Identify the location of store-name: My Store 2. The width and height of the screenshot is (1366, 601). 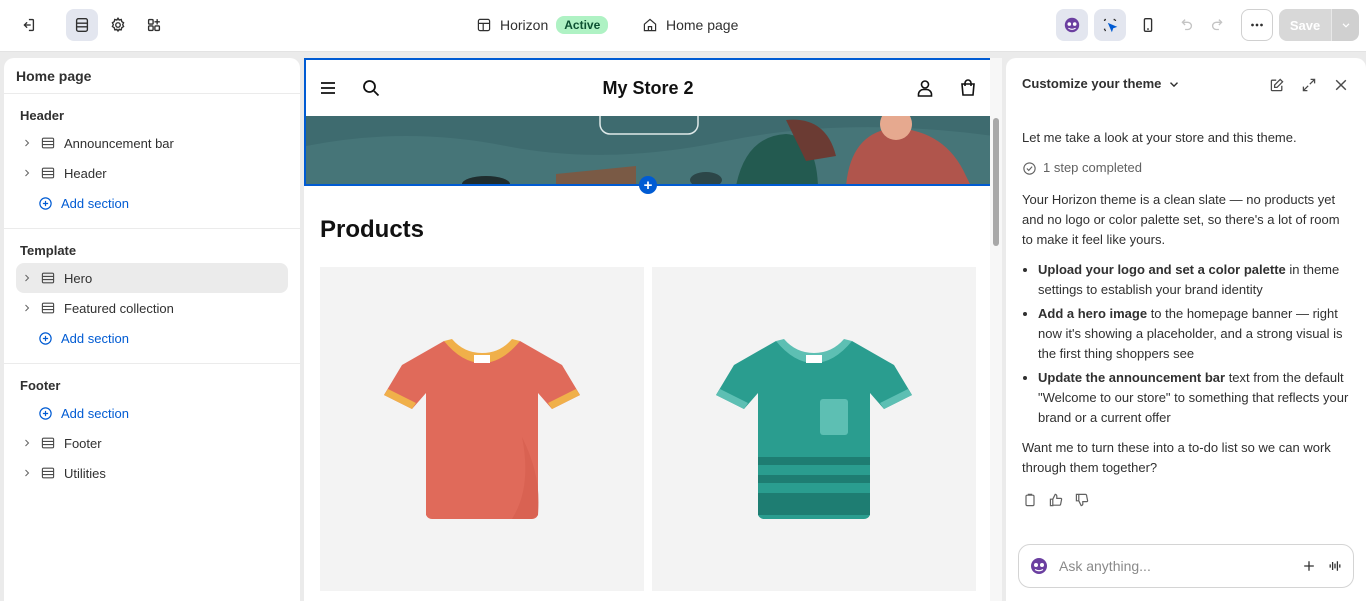
(648, 87).